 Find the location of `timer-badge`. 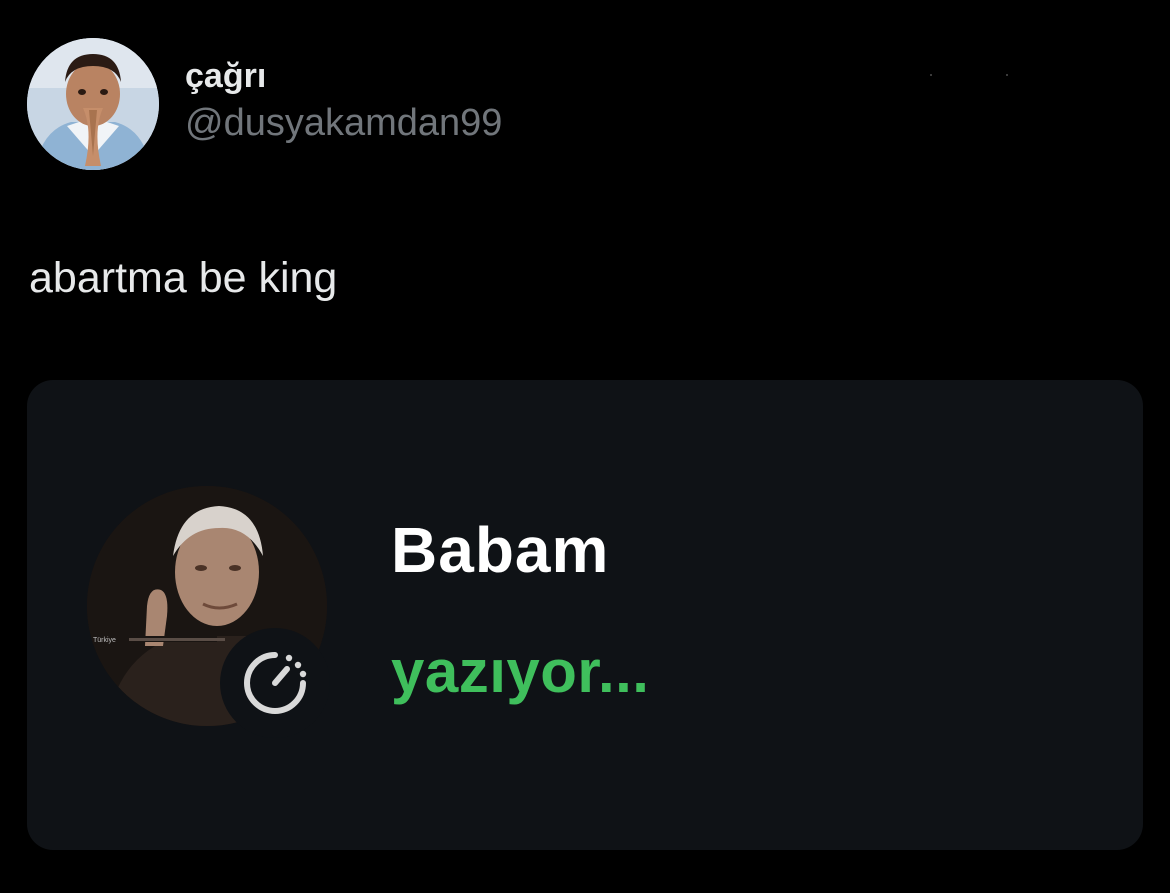

timer-badge is located at coordinates (275, 683).